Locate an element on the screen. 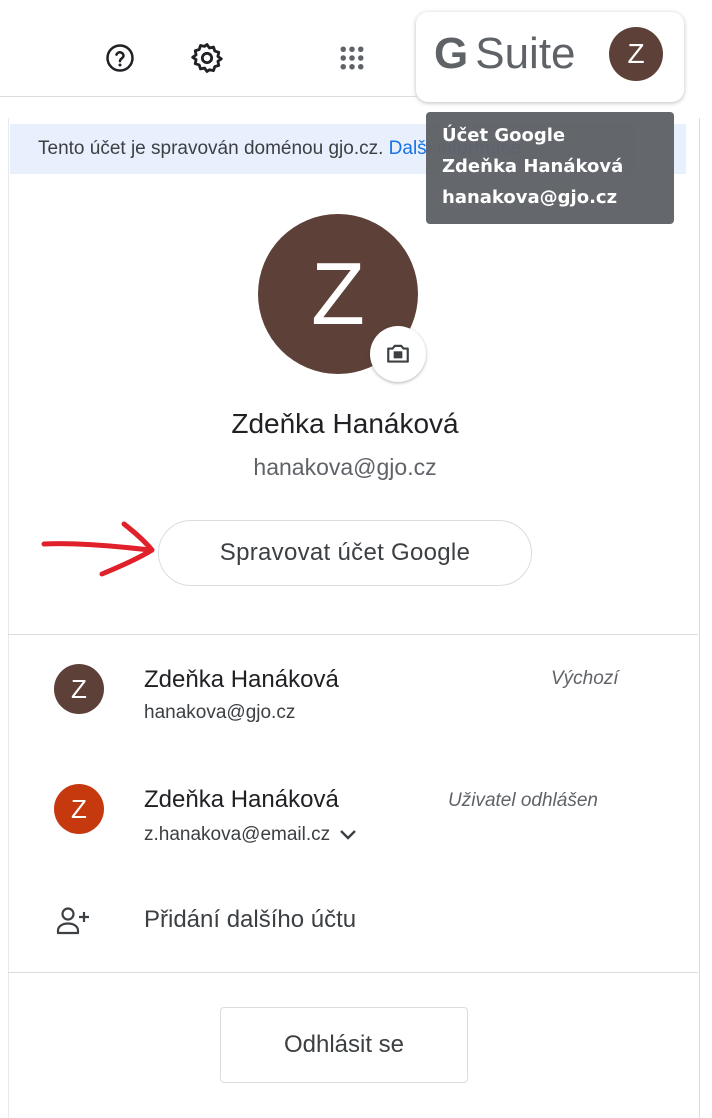 The height and width of the screenshot is (1118, 712). account-switcher: G Suite Z is located at coordinates (550, 57).